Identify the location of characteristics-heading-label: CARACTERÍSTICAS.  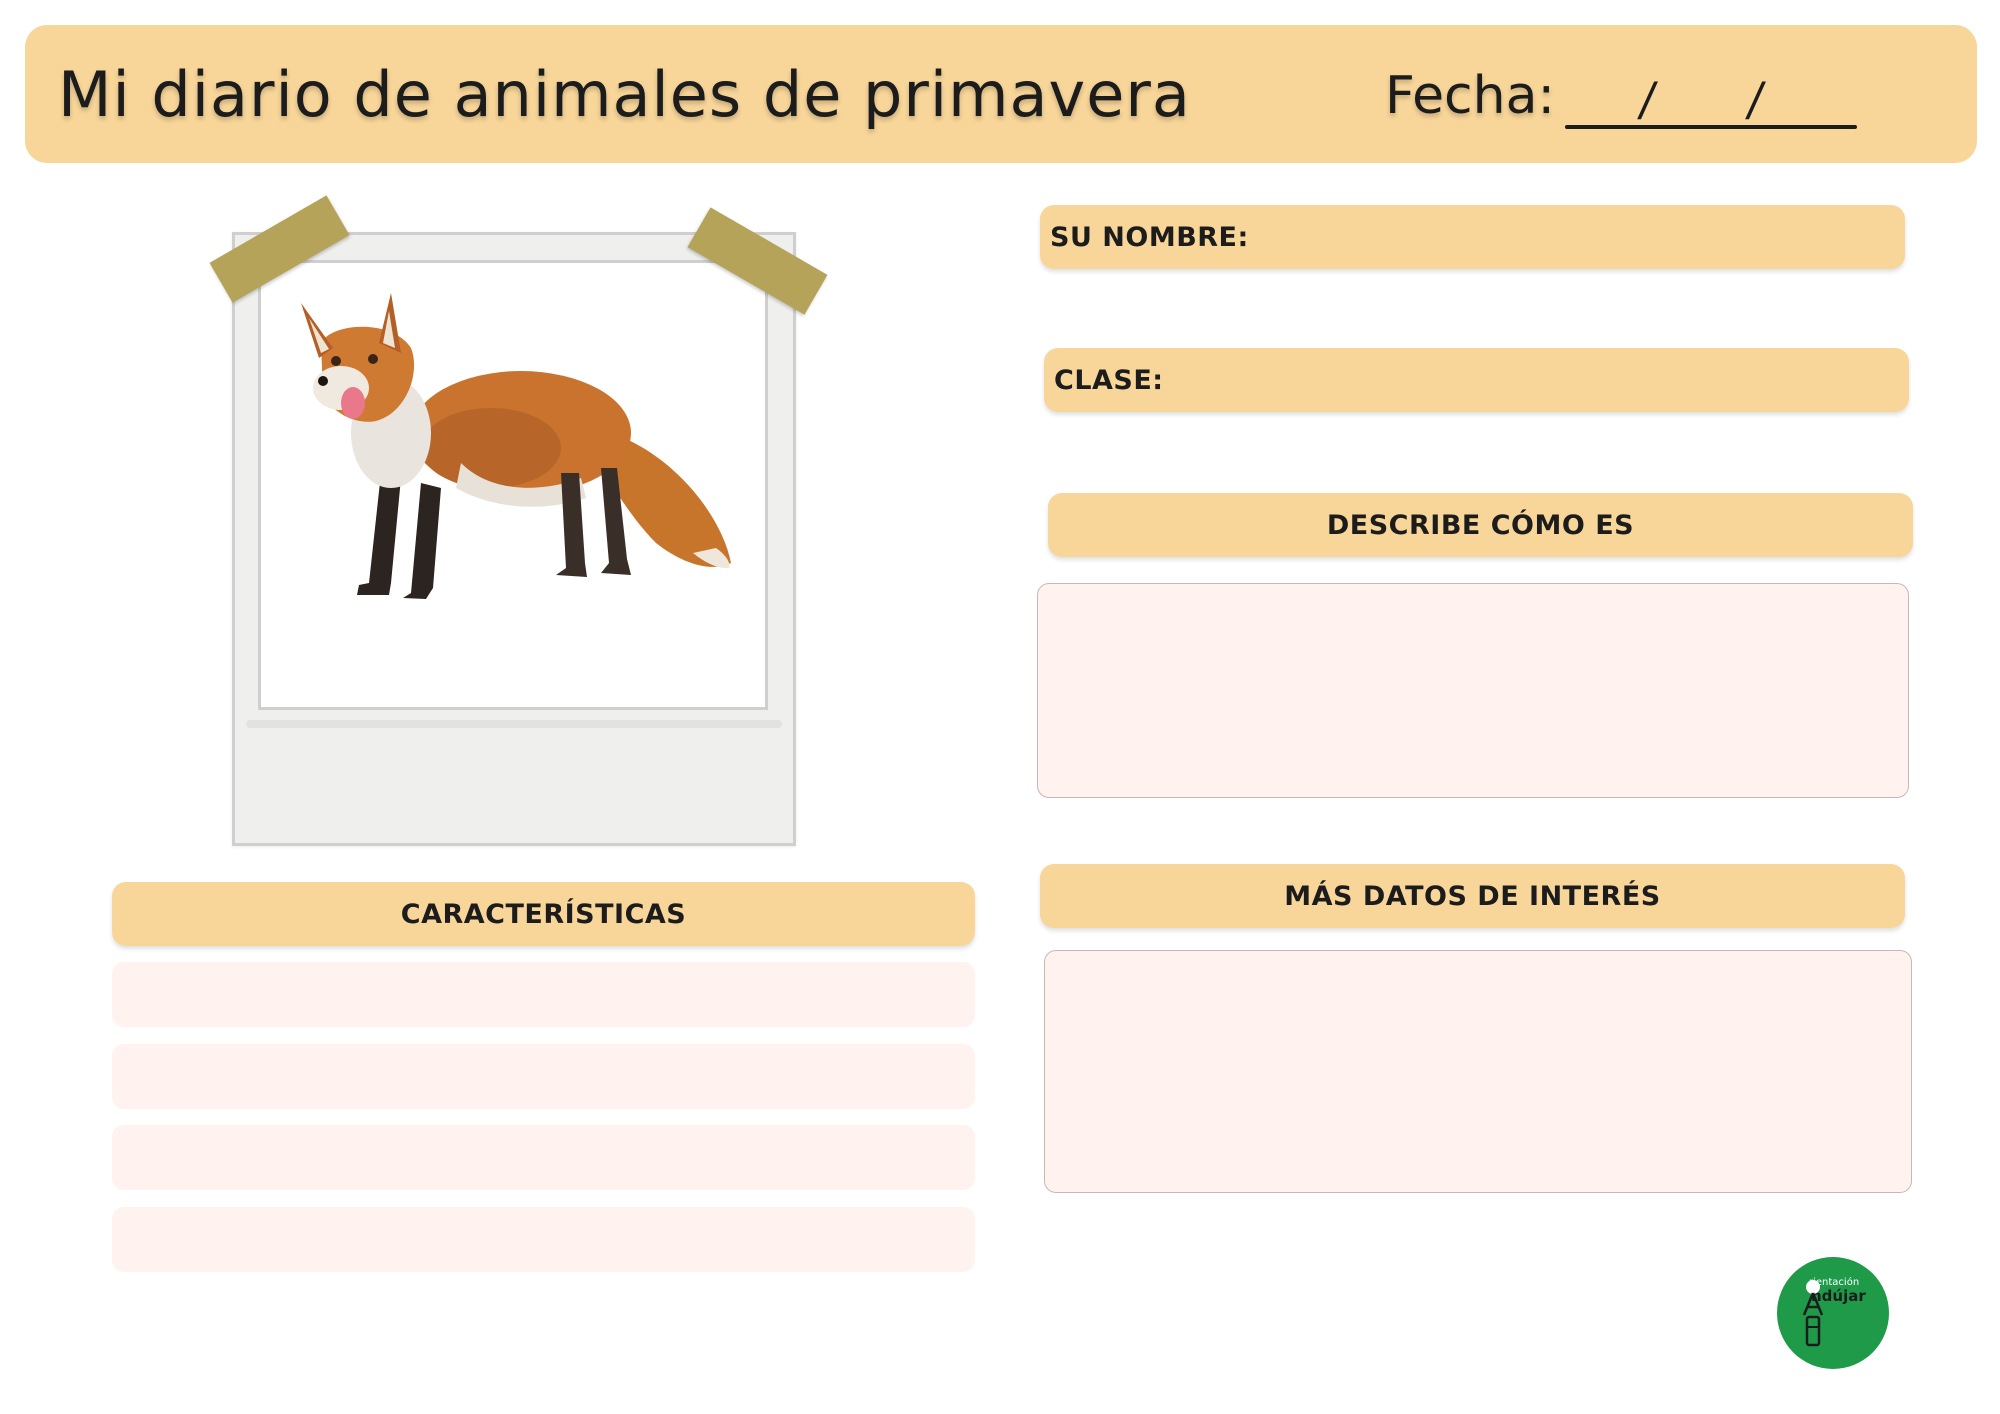
(543, 914).